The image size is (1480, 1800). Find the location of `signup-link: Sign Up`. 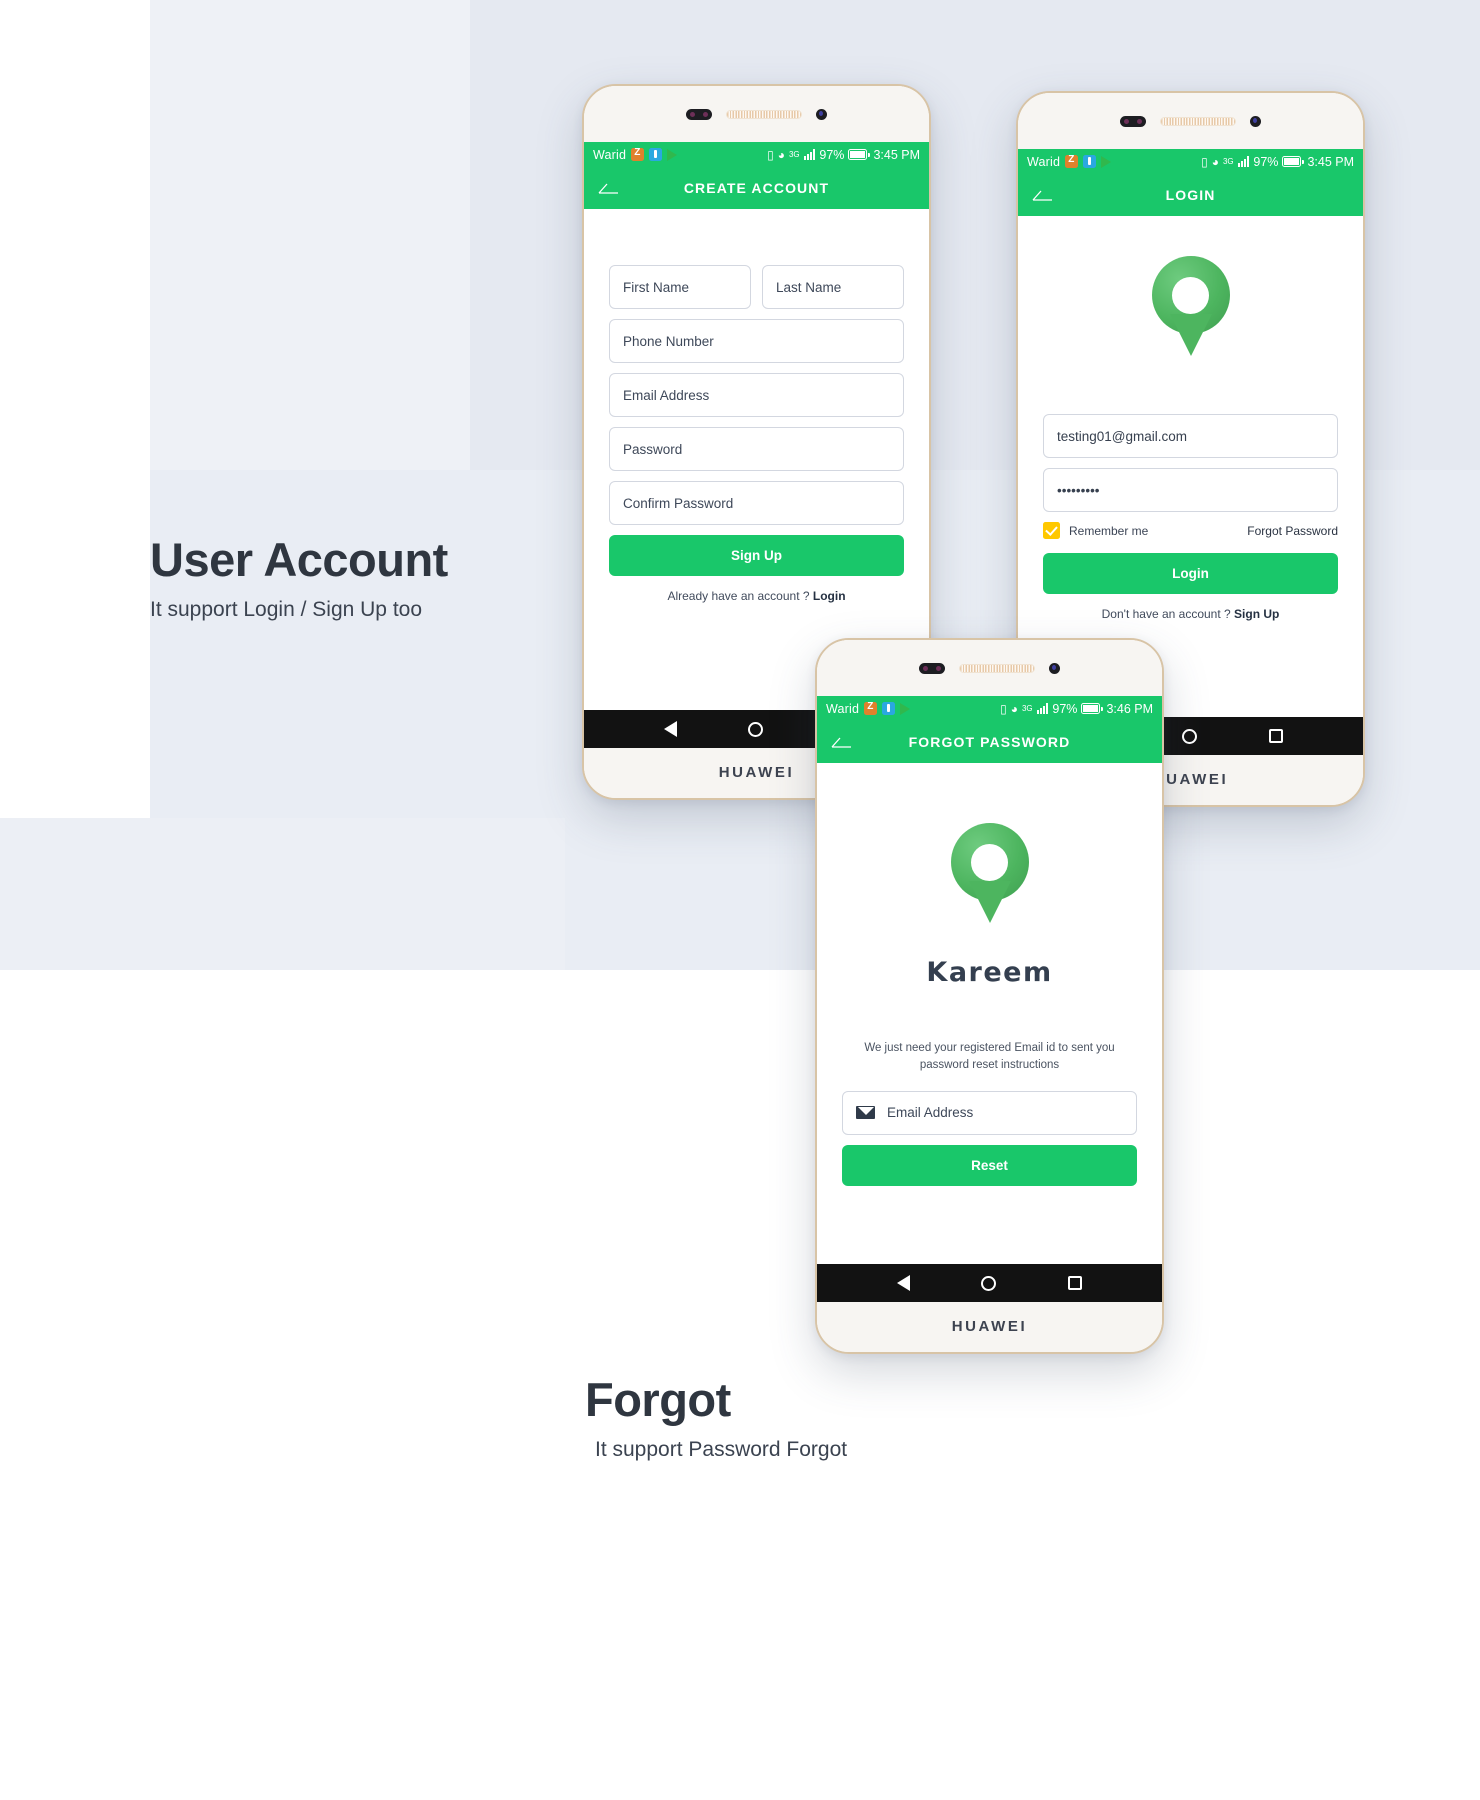

signup-link: Sign Up is located at coordinates (1256, 614).